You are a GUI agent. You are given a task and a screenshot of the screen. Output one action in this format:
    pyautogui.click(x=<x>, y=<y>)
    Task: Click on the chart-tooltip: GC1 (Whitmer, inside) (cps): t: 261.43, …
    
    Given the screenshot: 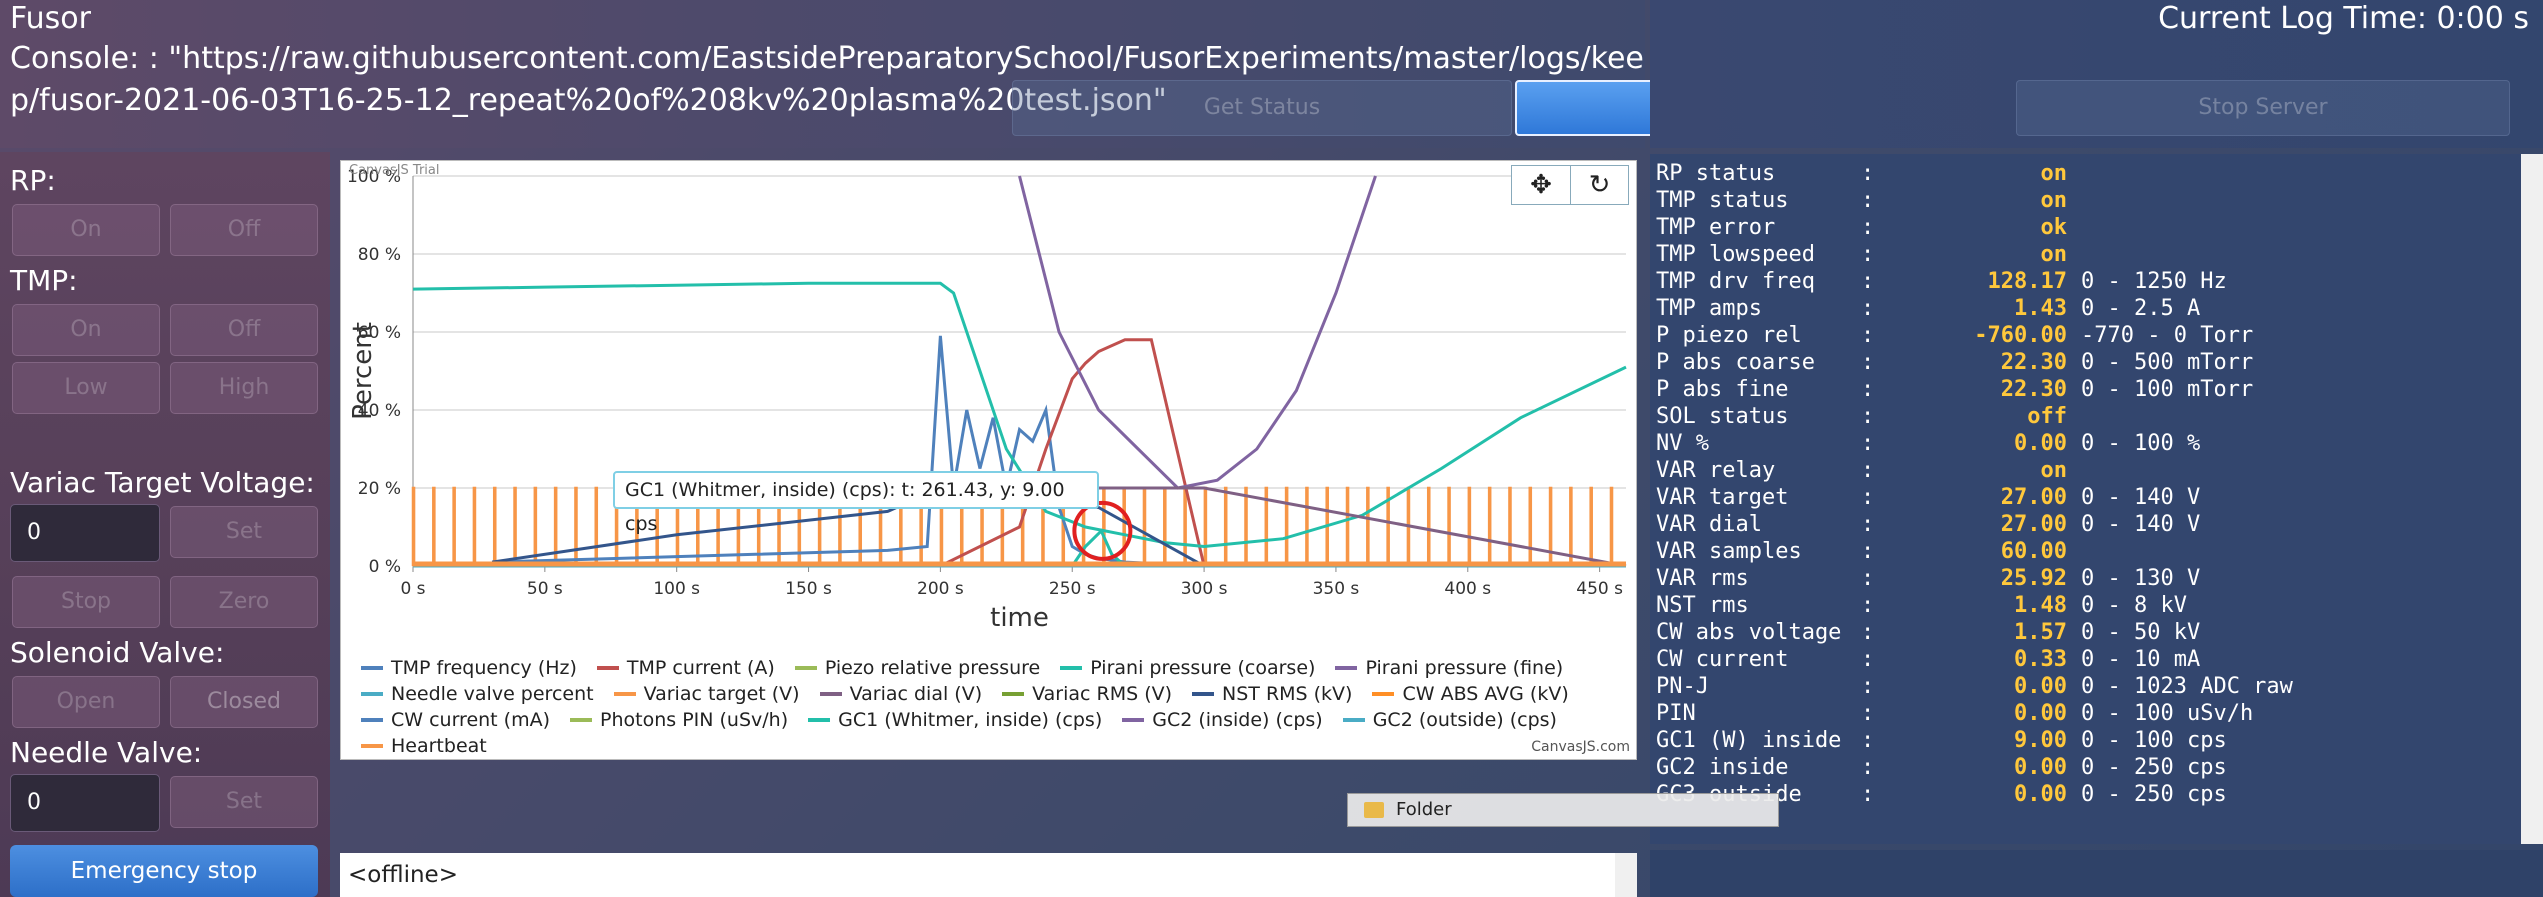 What is the action you would take?
    pyautogui.click(x=856, y=503)
    